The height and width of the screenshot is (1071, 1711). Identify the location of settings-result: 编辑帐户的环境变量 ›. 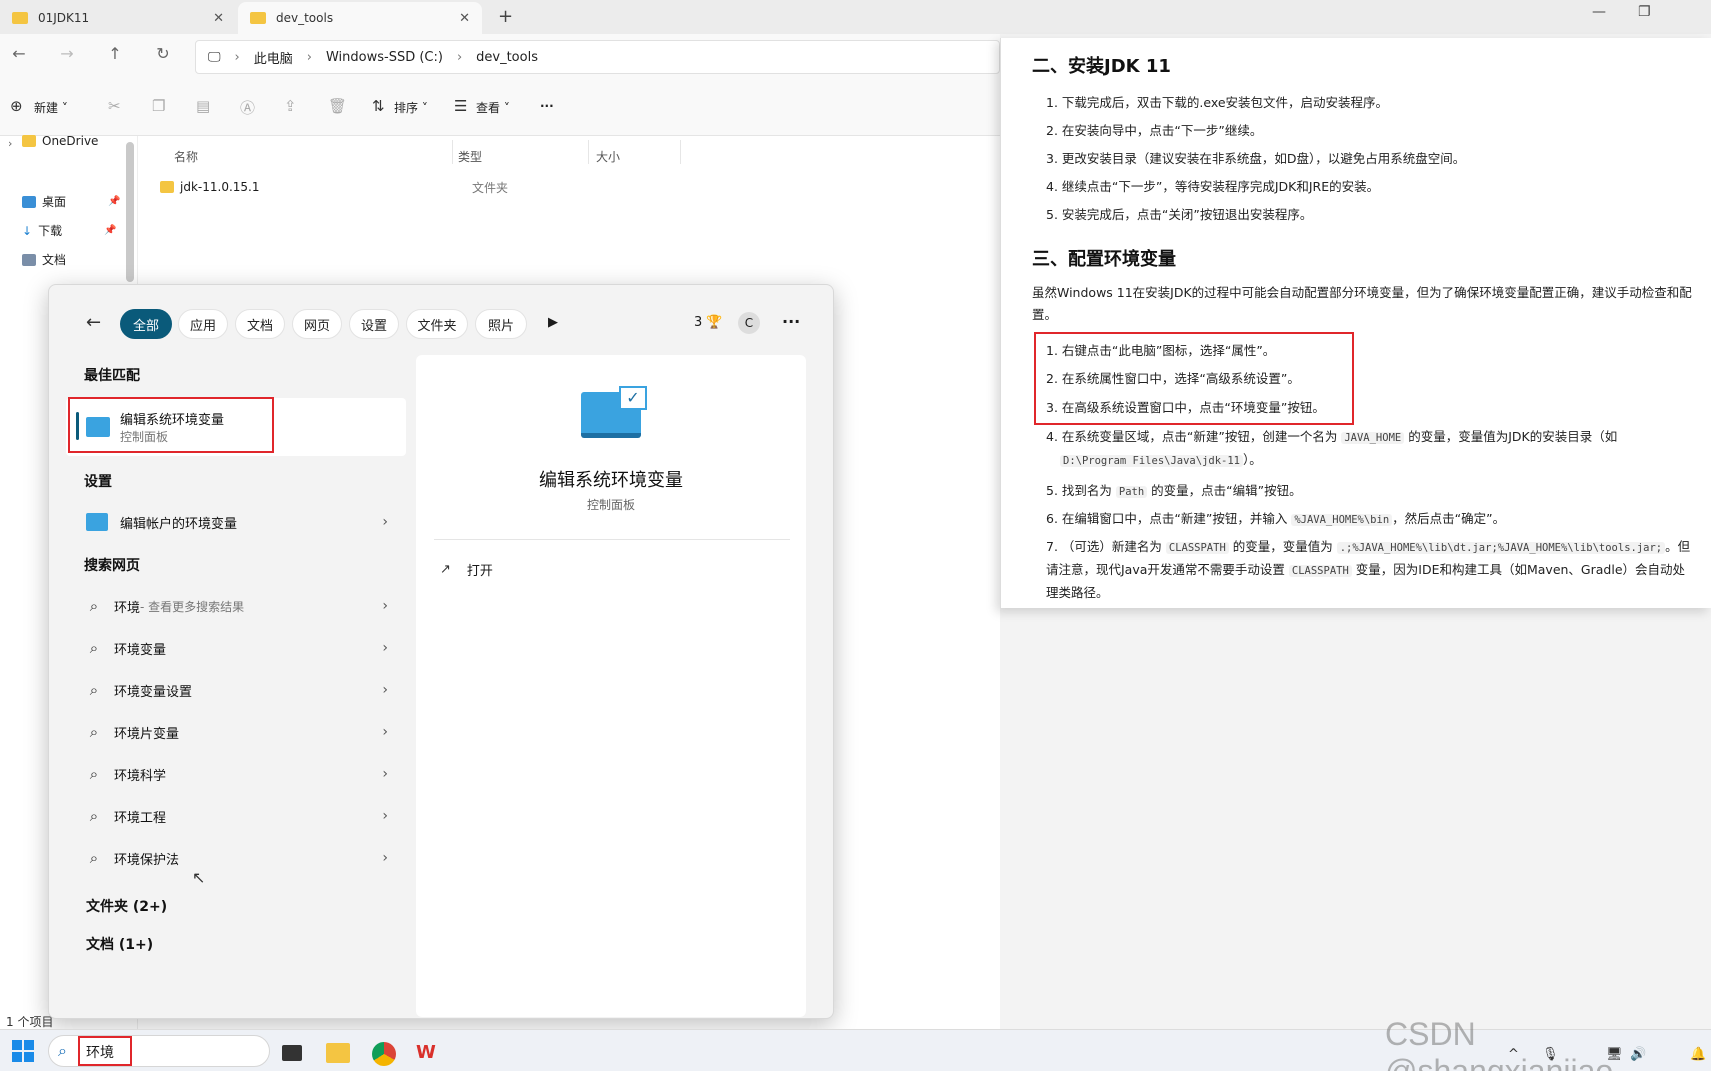
(236, 522).